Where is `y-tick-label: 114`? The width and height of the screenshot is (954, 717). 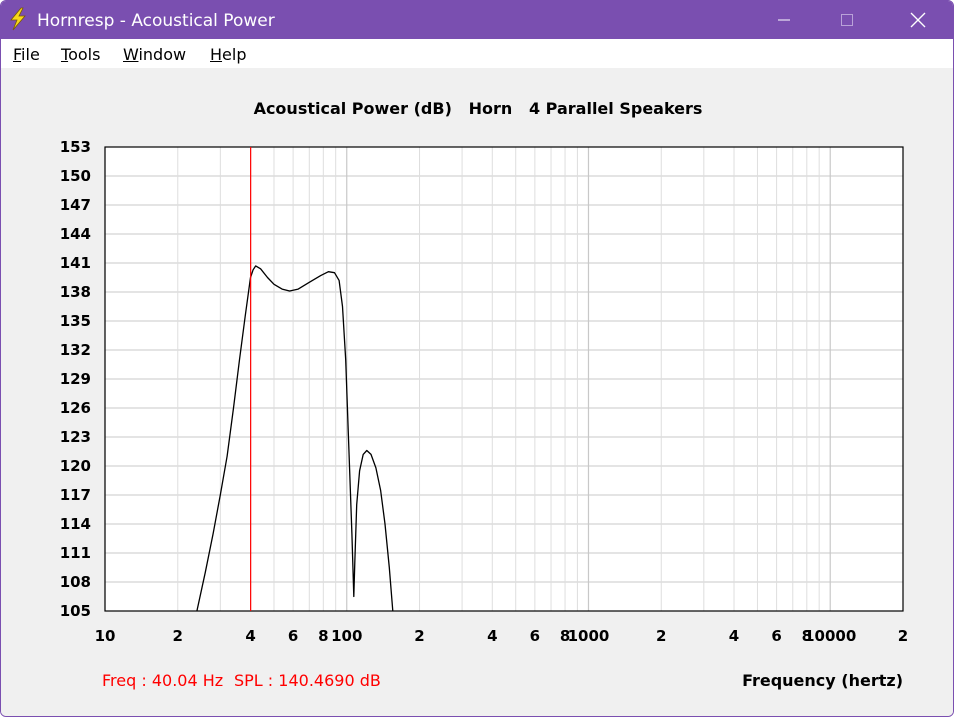
y-tick-label: 114 is located at coordinates (75, 524).